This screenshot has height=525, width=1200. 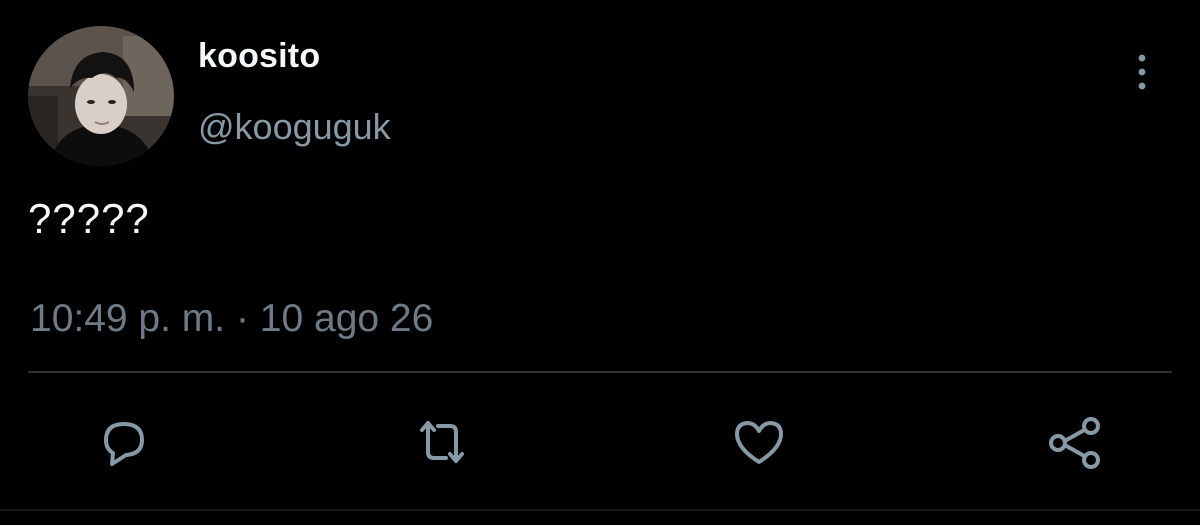 I want to click on tweet-timestamp: 10:49 p. m. · 10 ago 26, so click(x=231, y=319).